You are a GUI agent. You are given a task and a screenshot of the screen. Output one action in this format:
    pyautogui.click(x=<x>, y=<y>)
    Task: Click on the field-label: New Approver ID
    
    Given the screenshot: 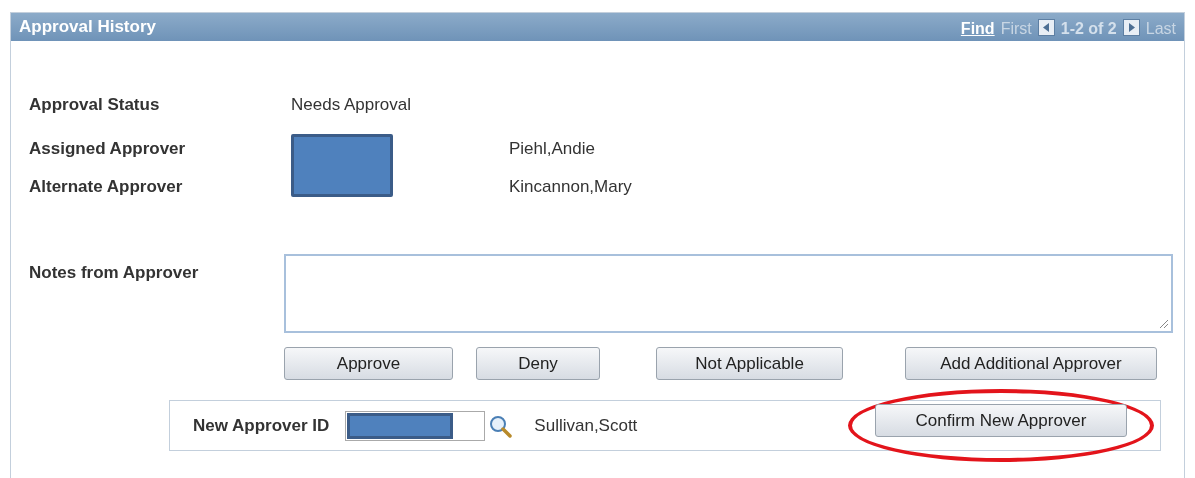 What is the action you would take?
    pyautogui.click(x=261, y=425)
    